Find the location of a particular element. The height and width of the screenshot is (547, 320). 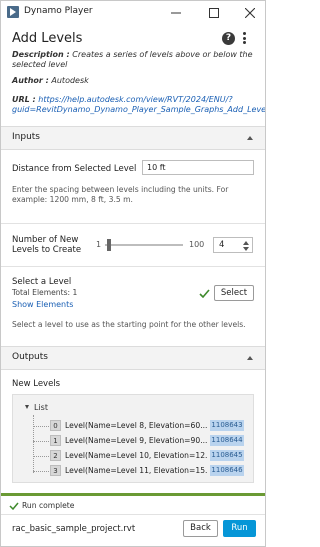

help-icon: ? is located at coordinates (228, 38).